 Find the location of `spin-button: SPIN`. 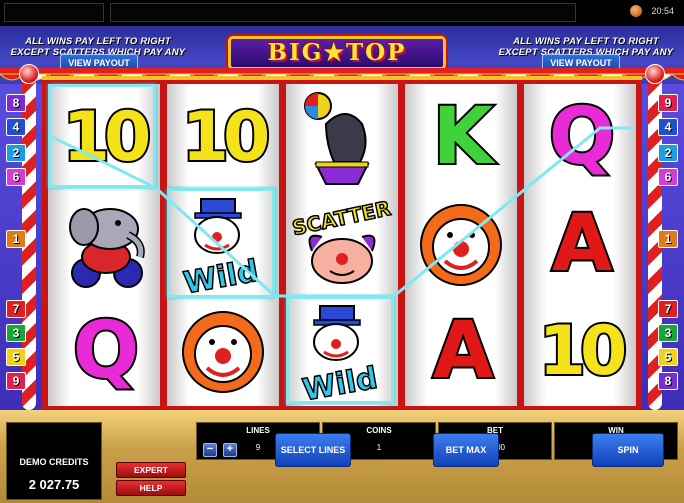

spin-button: SPIN is located at coordinates (628, 450).